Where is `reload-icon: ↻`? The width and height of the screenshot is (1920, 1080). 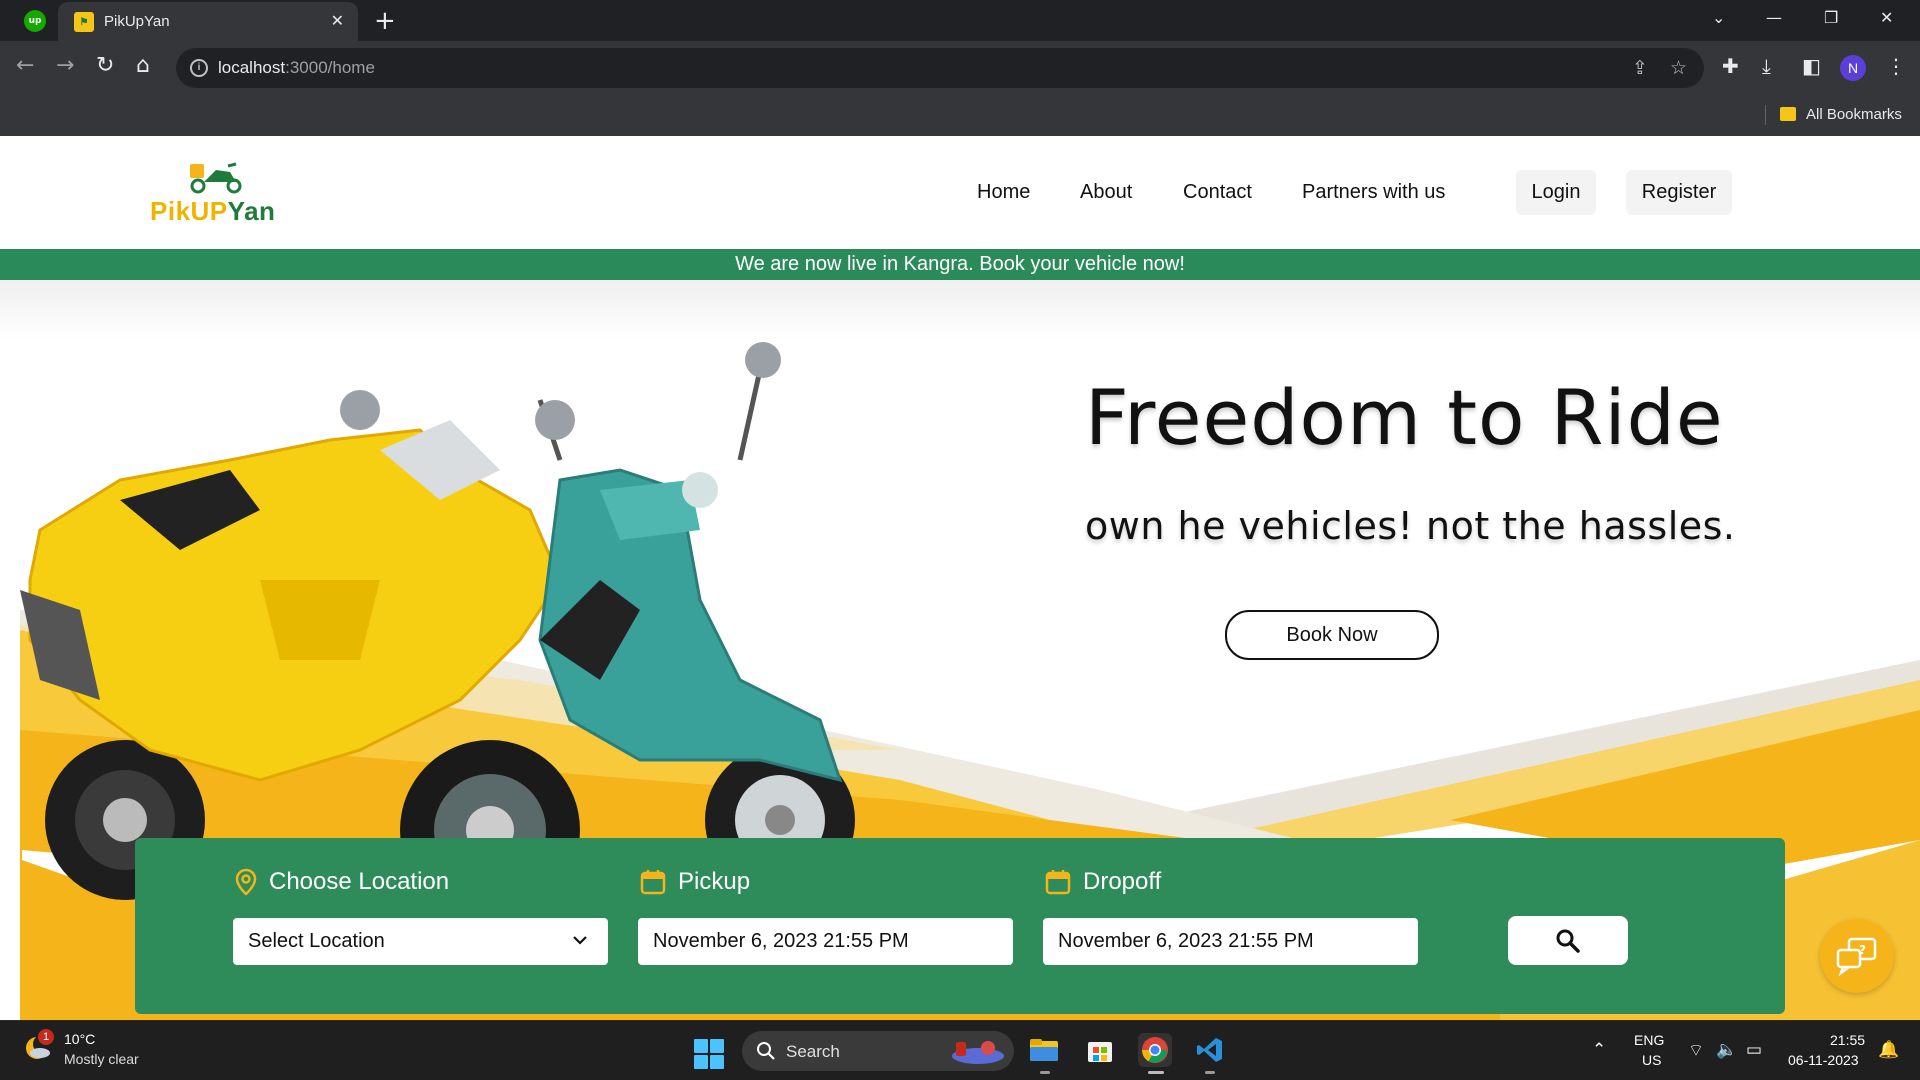 reload-icon: ↻ is located at coordinates (105, 66).